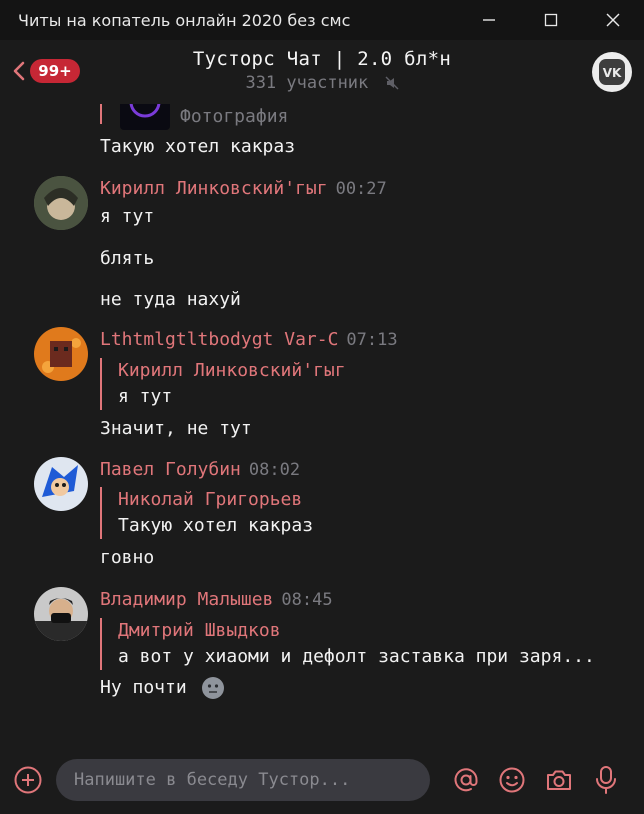  I want to click on chat-title: Тусторс Чат | 2.0 бл*н, so click(322, 59).